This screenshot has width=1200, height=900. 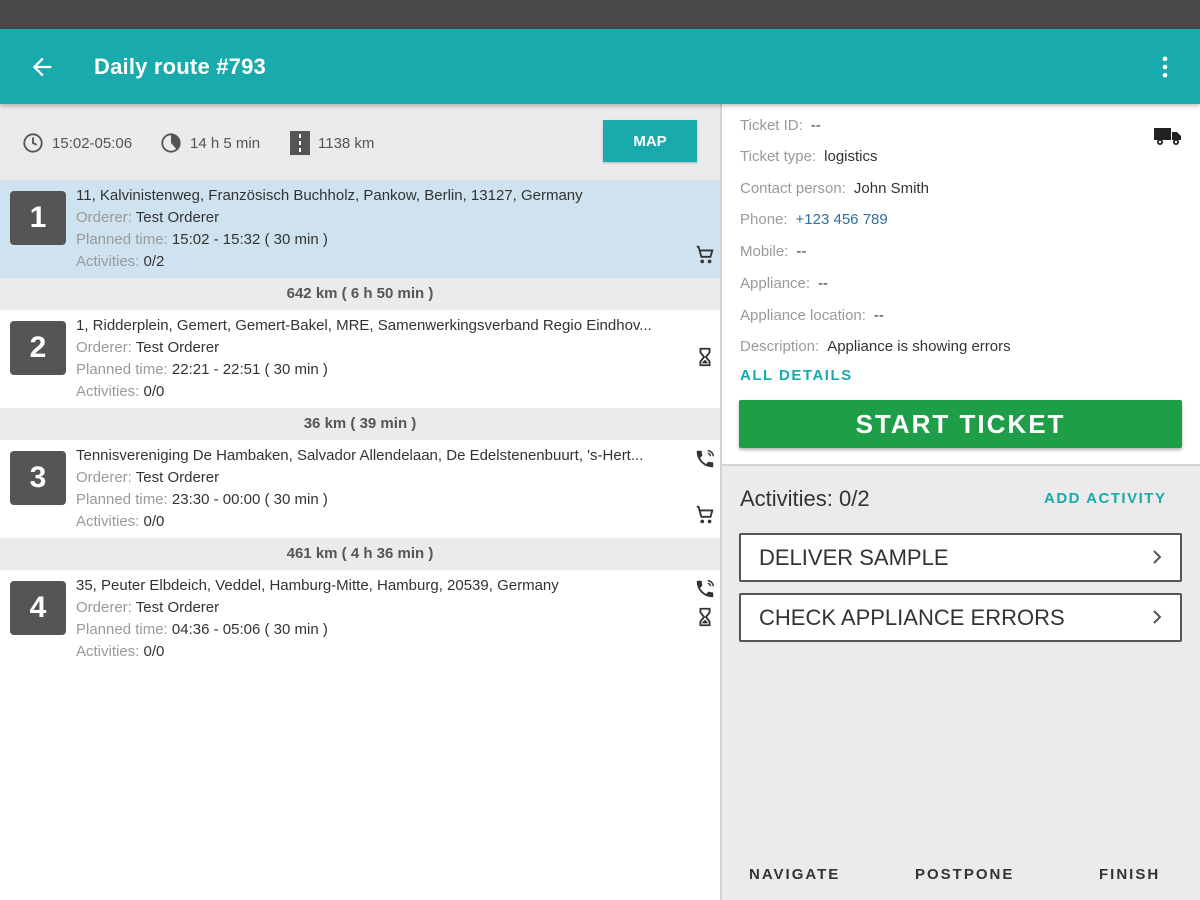 What do you see at coordinates (38, 608) in the screenshot?
I see `stop-number: 4` at bounding box center [38, 608].